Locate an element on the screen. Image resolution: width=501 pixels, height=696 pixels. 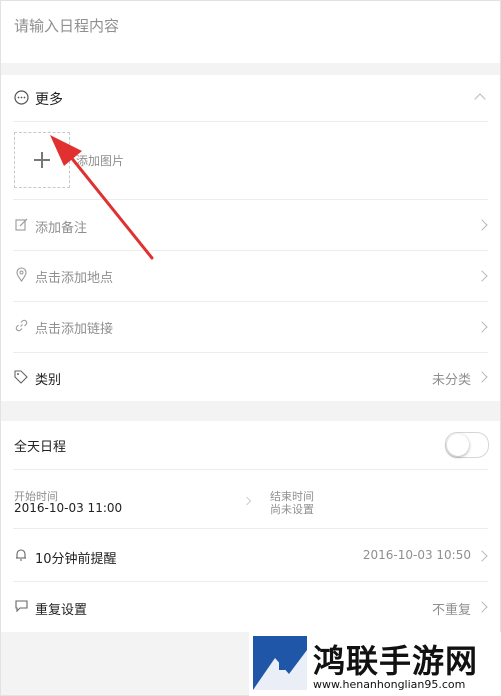
watermark-logo-icon is located at coordinates (280, 663).